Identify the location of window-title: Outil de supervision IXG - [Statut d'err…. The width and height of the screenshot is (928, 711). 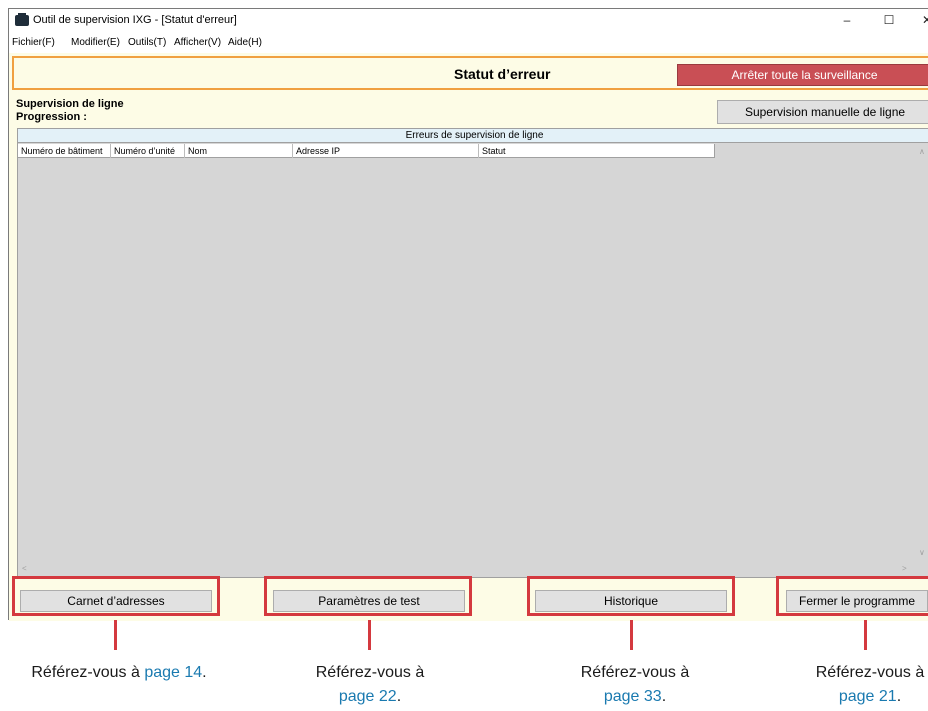
(135, 20).